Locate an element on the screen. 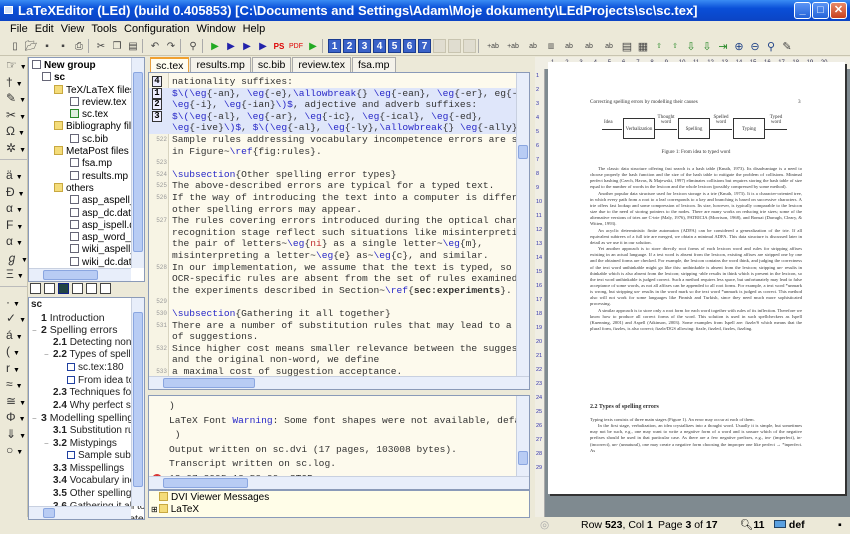  up-icon: ⇧ is located at coordinates (659, 46).